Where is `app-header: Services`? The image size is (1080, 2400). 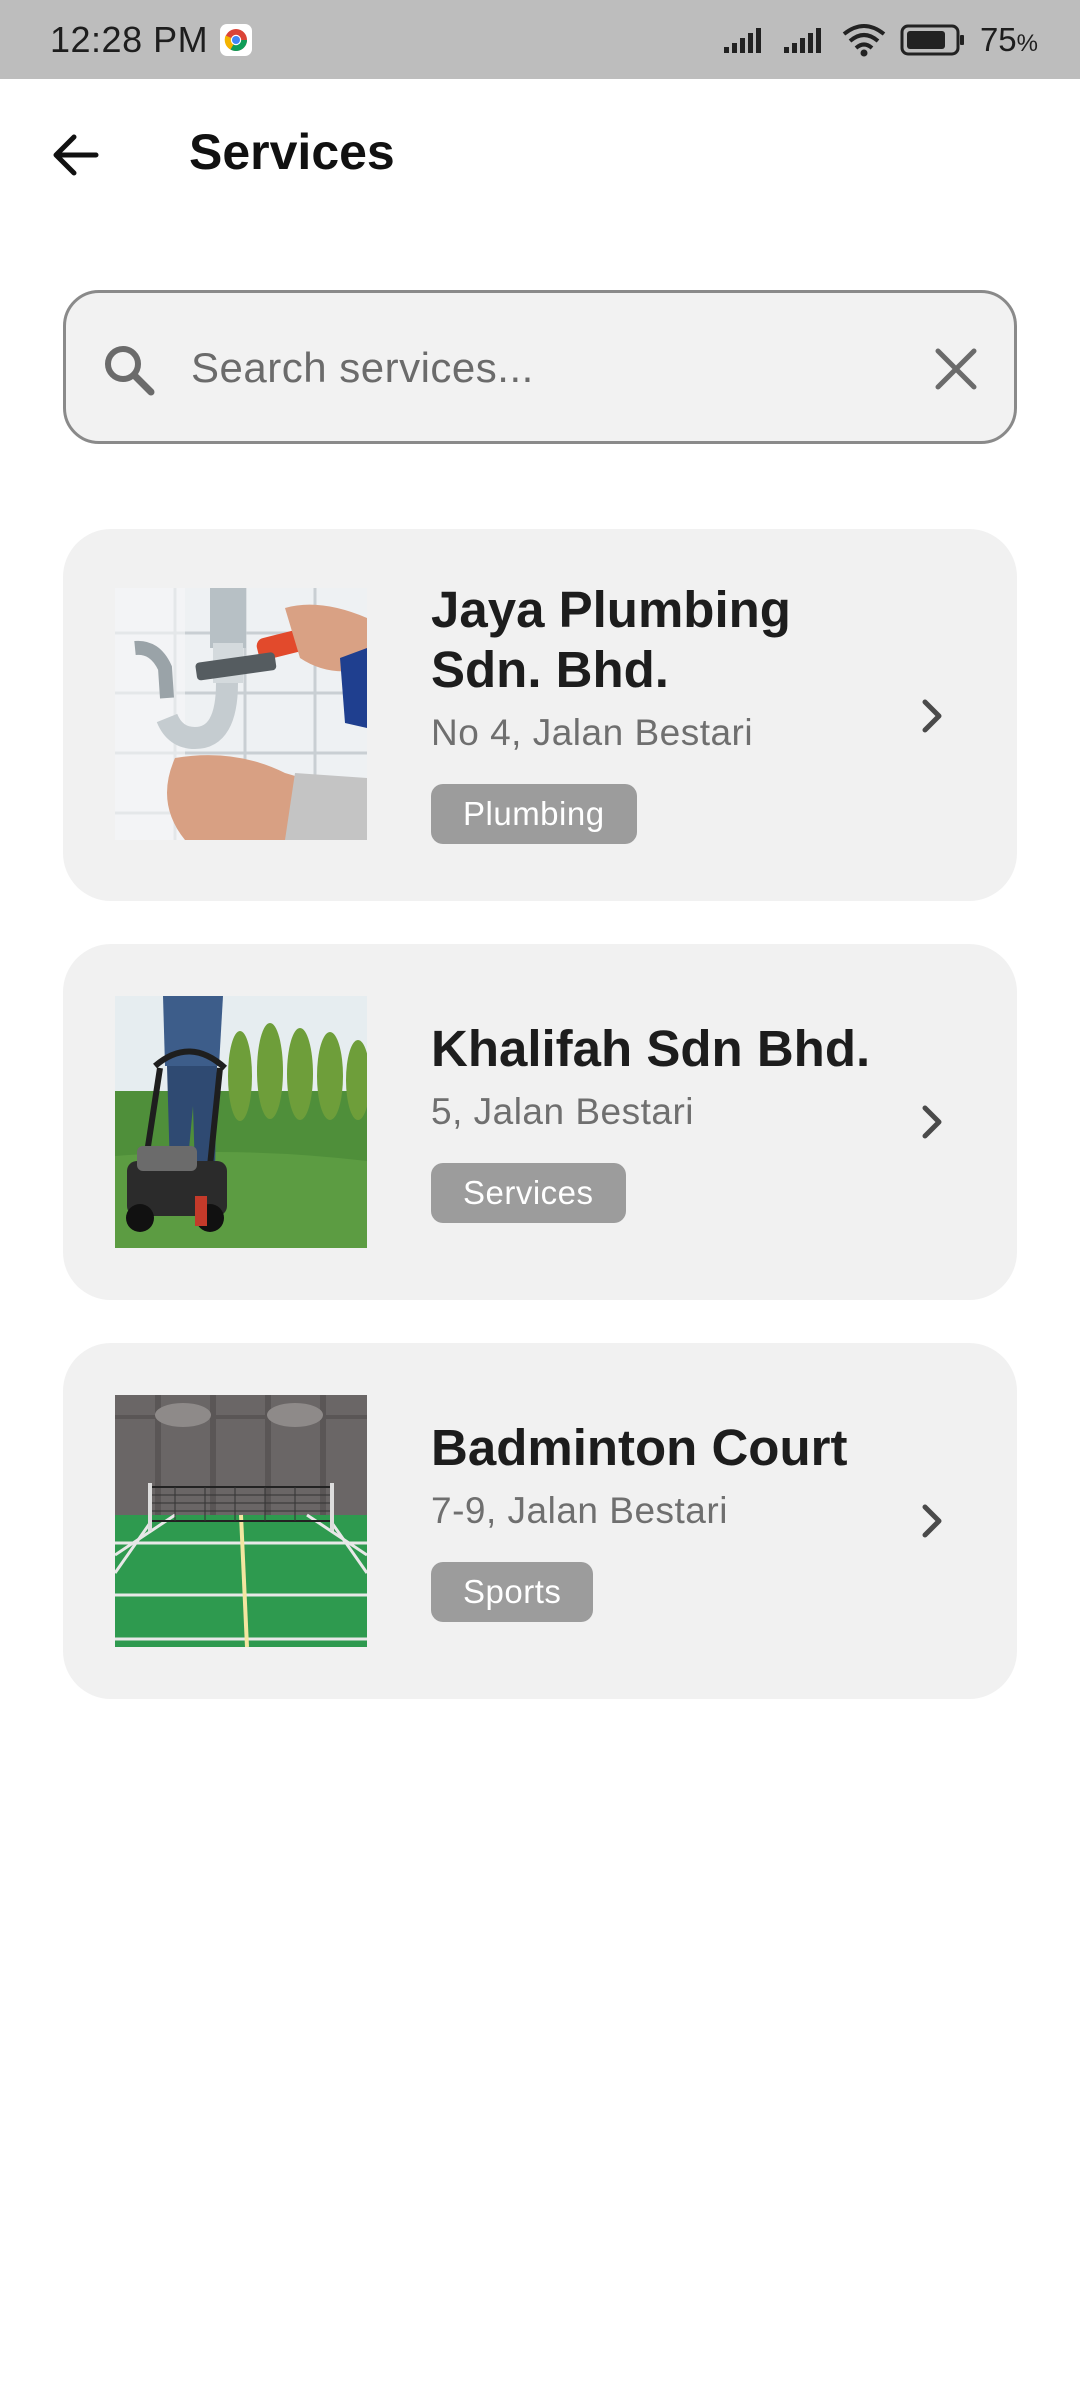 app-header: Services is located at coordinates (540, 154).